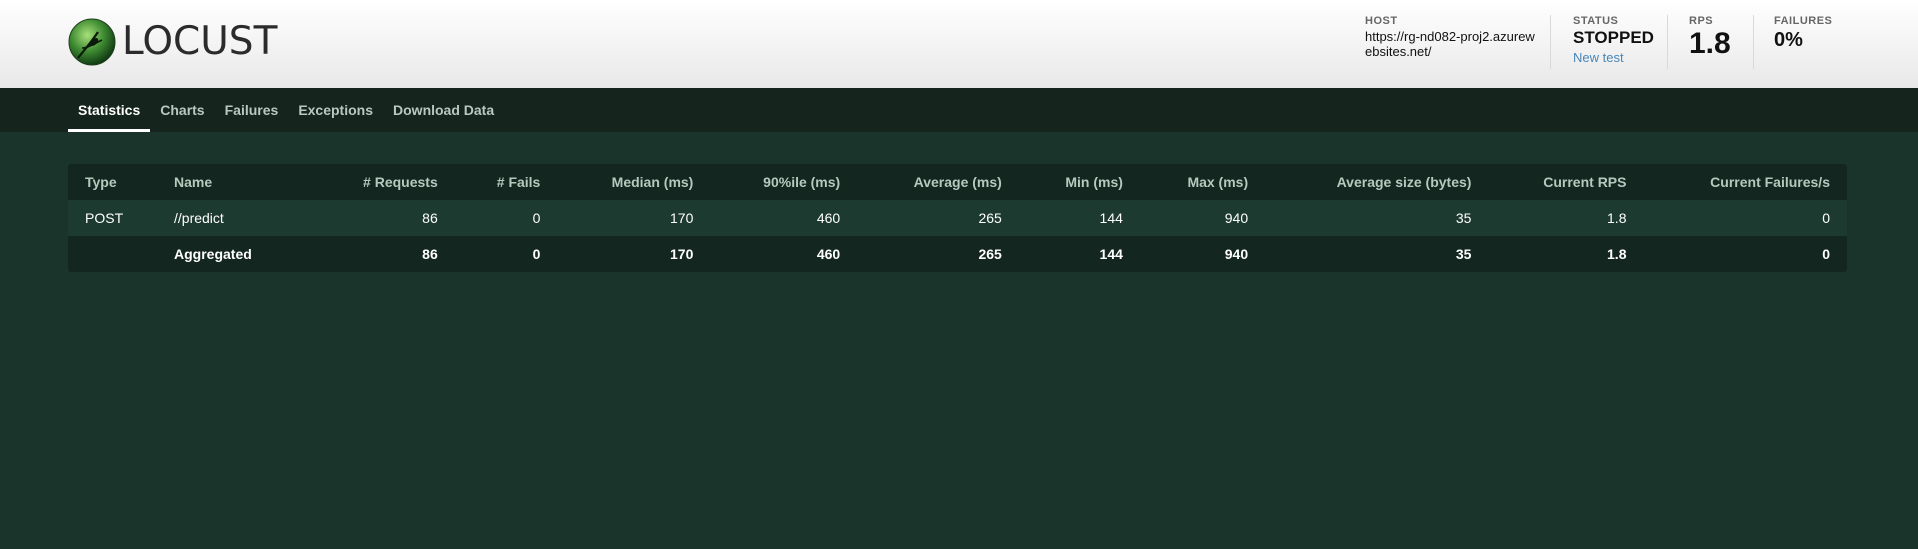 Image resolution: width=1918 pixels, height=549 pixels. I want to click on col-name: Name, so click(234, 182).